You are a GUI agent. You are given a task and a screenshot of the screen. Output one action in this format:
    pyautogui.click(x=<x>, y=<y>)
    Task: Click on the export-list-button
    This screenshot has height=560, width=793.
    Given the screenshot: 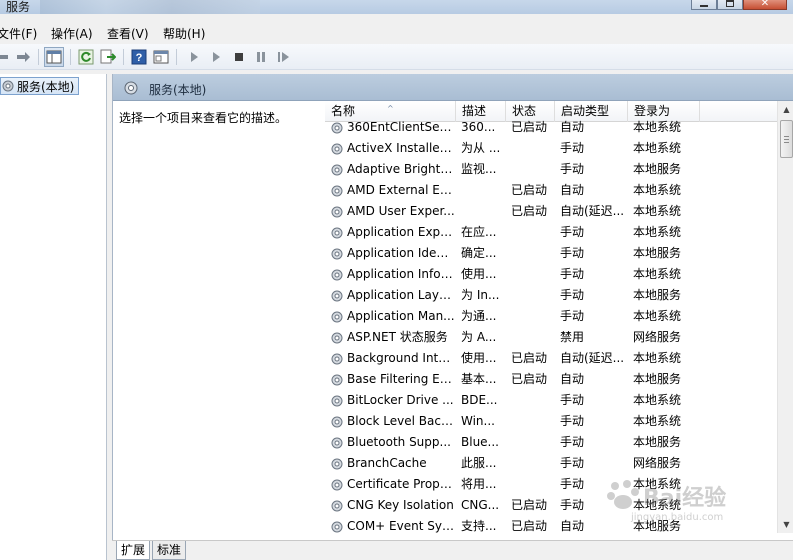 What is the action you would take?
    pyautogui.click(x=108, y=57)
    